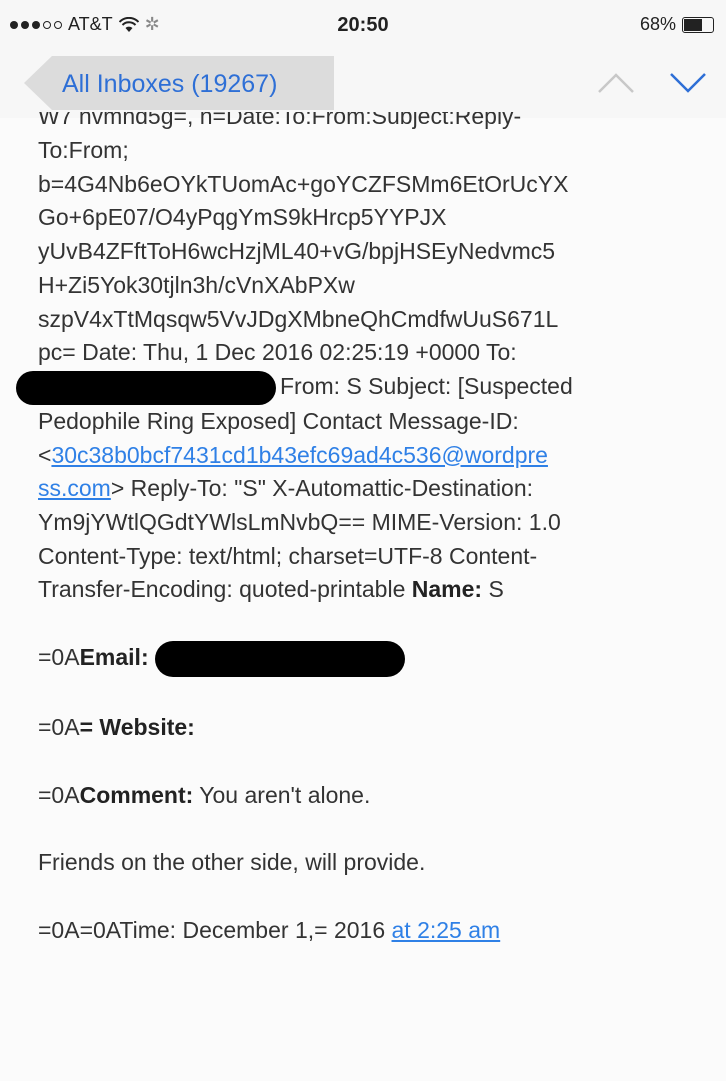 Image resolution: width=726 pixels, height=1081 pixels. I want to click on email-prefix: =0A, so click(59, 657).